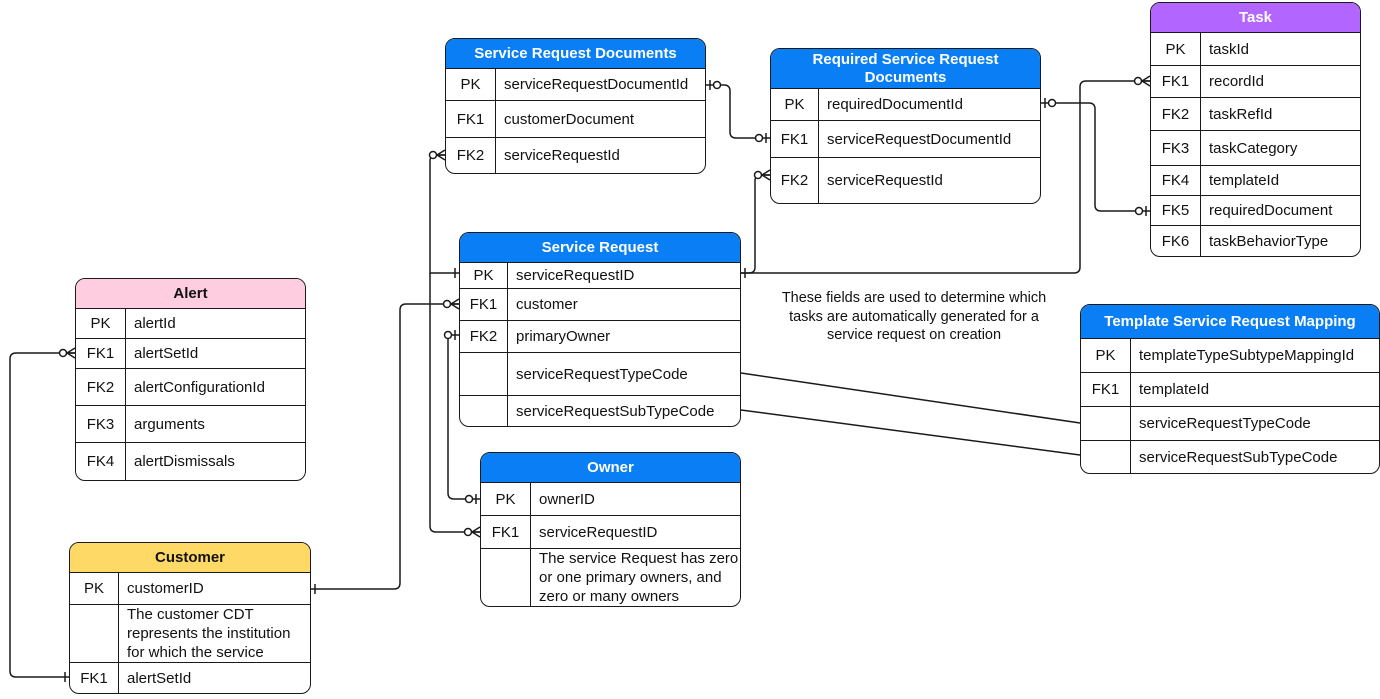 The height and width of the screenshot is (699, 1380). I want to click on field-cell: alertSetId, so click(159, 678).